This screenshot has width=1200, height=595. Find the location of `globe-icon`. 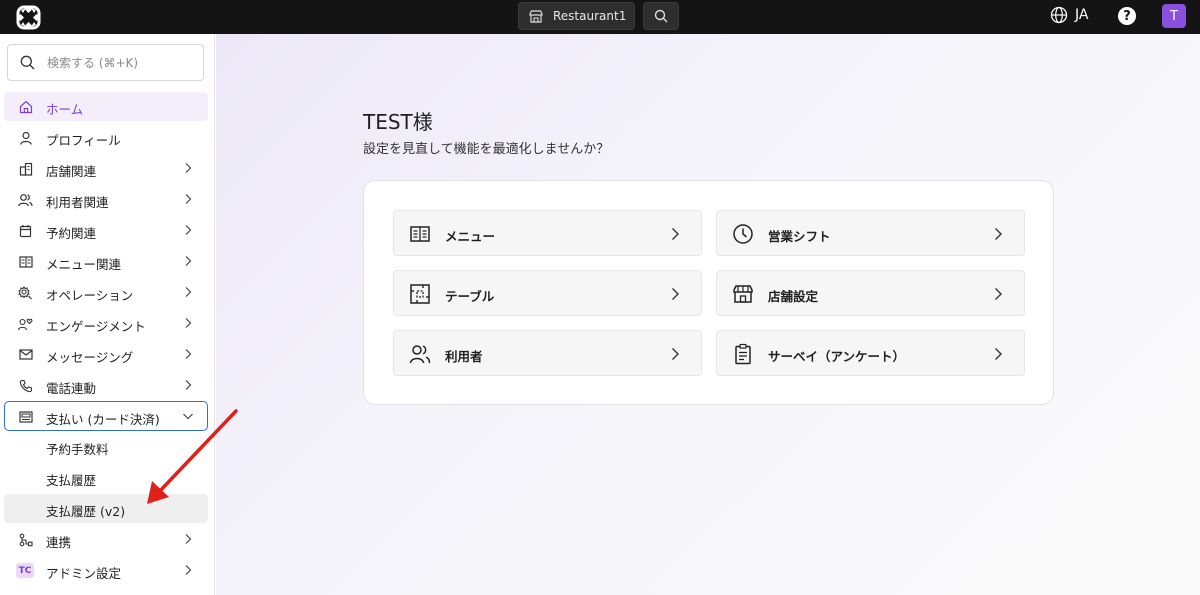

globe-icon is located at coordinates (1059, 15).